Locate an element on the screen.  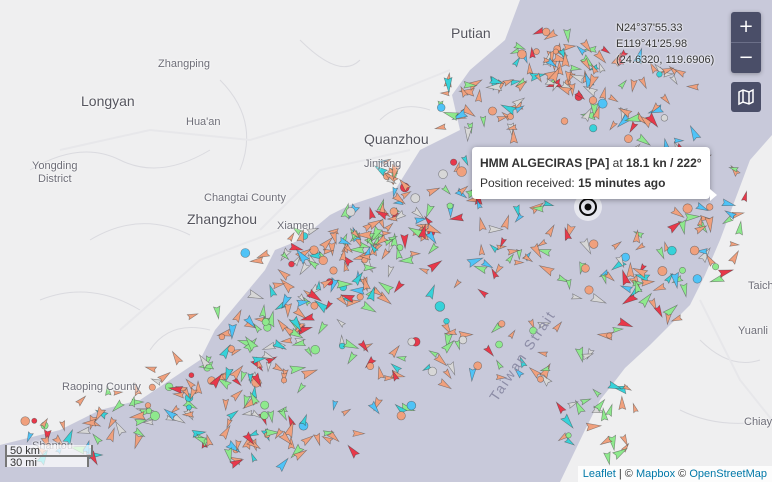
zoom-in-button: + is located at coordinates (746, 27).